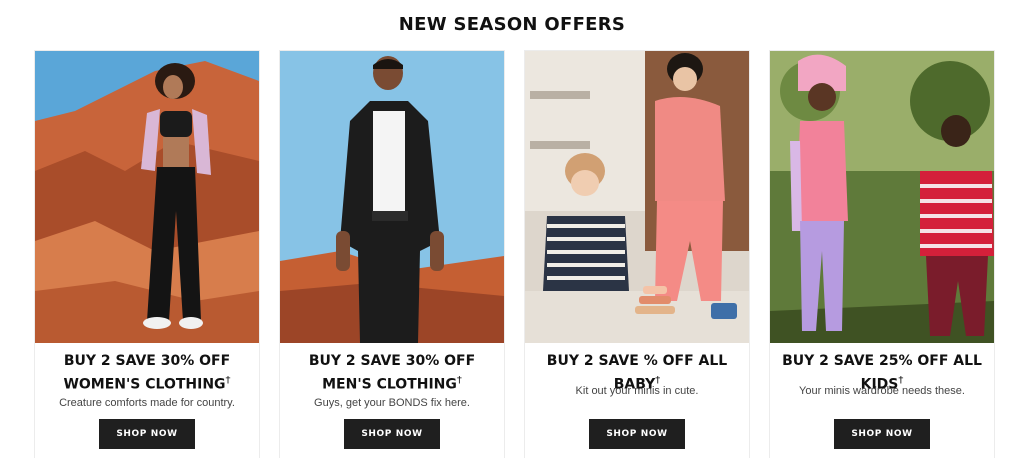 The width and height of the screenshot is (1024, 458). What do you see at coordinates (392, 403) in the screenshot?
I see `card-subtext: Guys, get your BONDS fix here.` at bounding box center [392, 403].